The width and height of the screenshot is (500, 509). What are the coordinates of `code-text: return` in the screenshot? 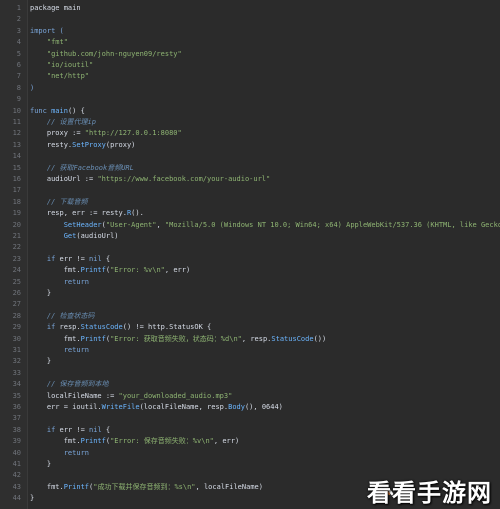 It's located at (265, 350).